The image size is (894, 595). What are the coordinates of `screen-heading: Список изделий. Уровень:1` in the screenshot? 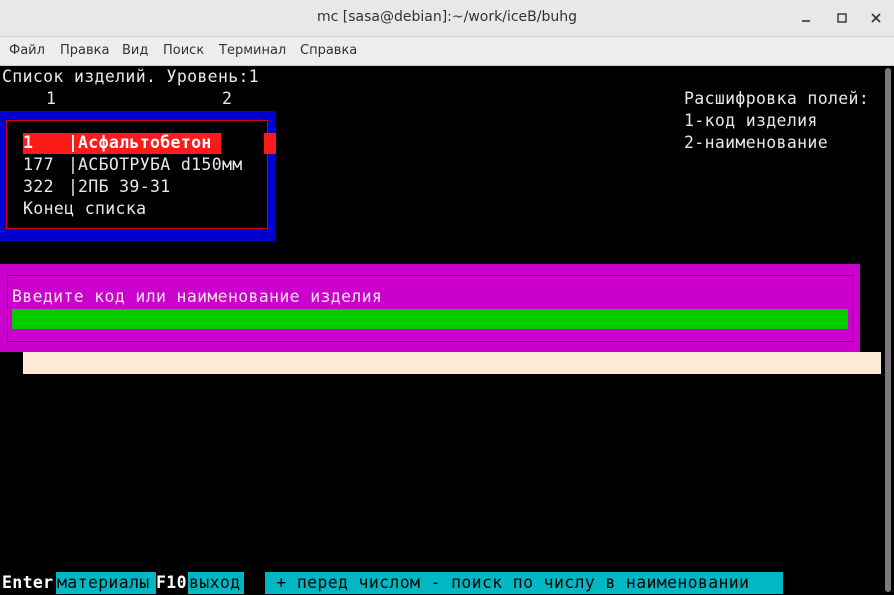 It's located at (131, 76).